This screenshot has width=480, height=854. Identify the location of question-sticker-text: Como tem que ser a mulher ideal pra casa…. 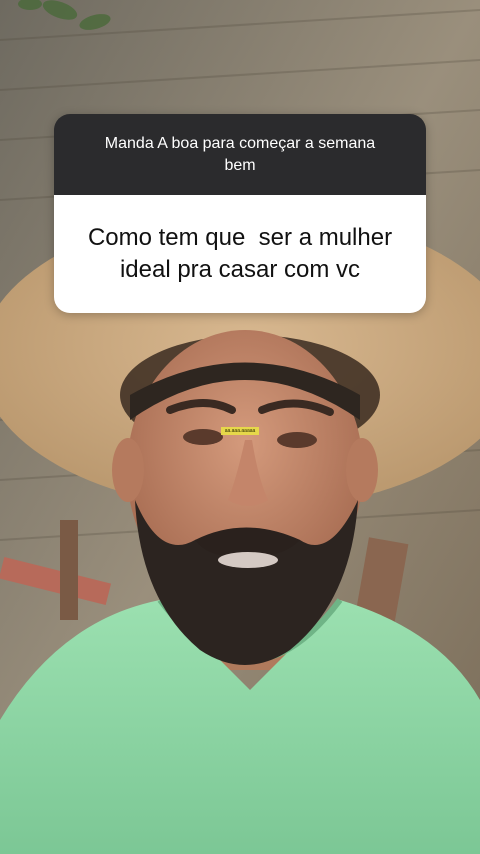
(240, 254).